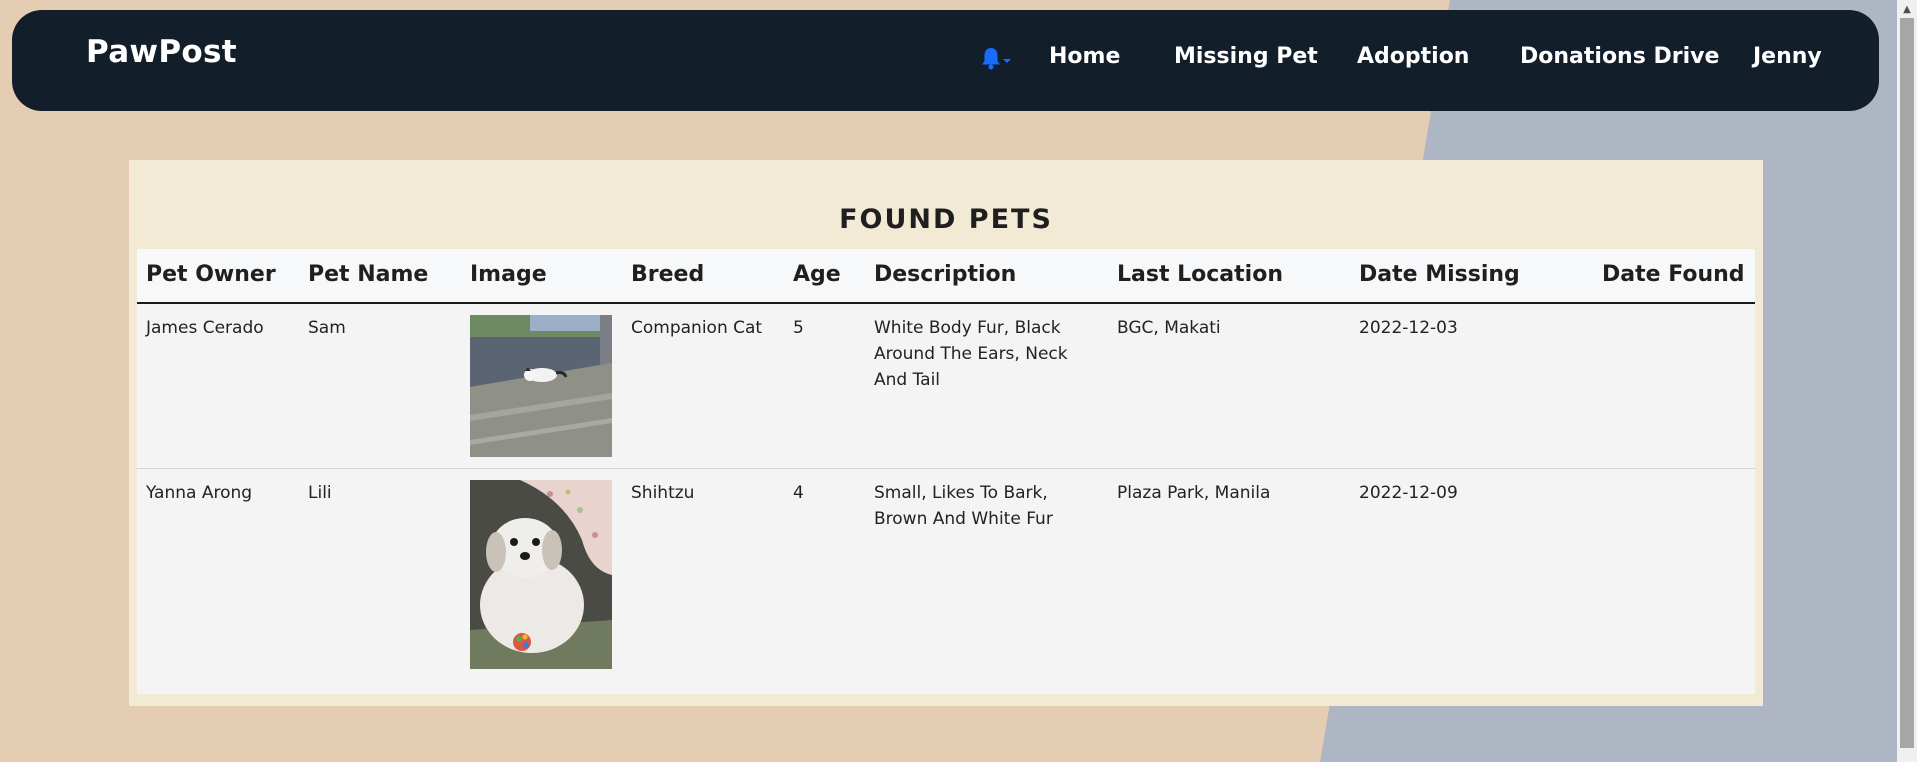 This screenshot has height=762, width=1917. Describe the element at coordinates (991, 58) in the screenshot. I see `bell-icon` at that location.